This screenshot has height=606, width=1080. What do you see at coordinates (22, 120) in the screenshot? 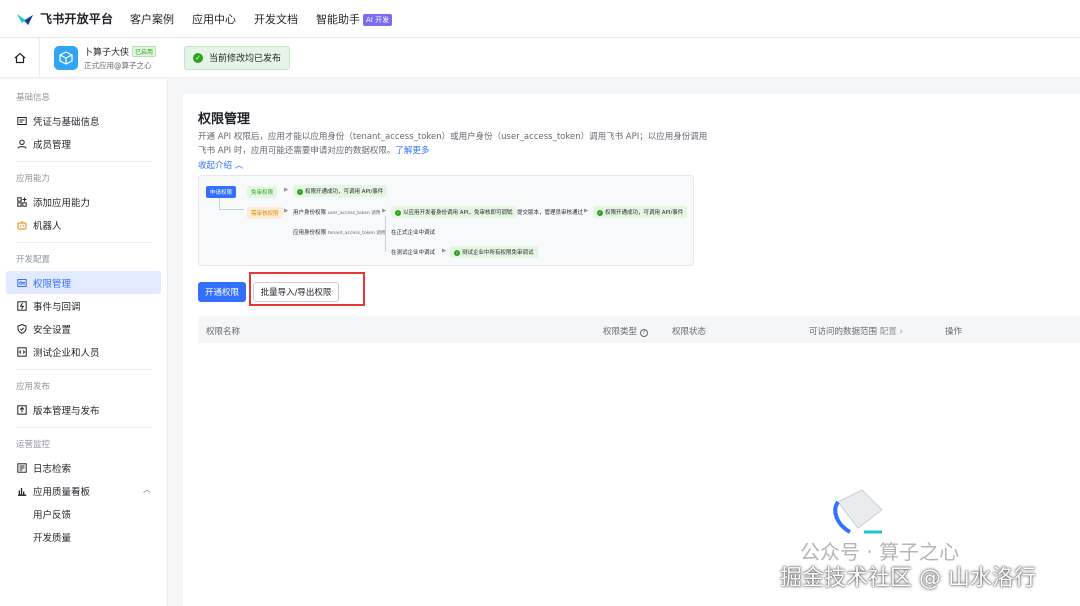
I see `credential-icon` at bounding box center [22, 120].